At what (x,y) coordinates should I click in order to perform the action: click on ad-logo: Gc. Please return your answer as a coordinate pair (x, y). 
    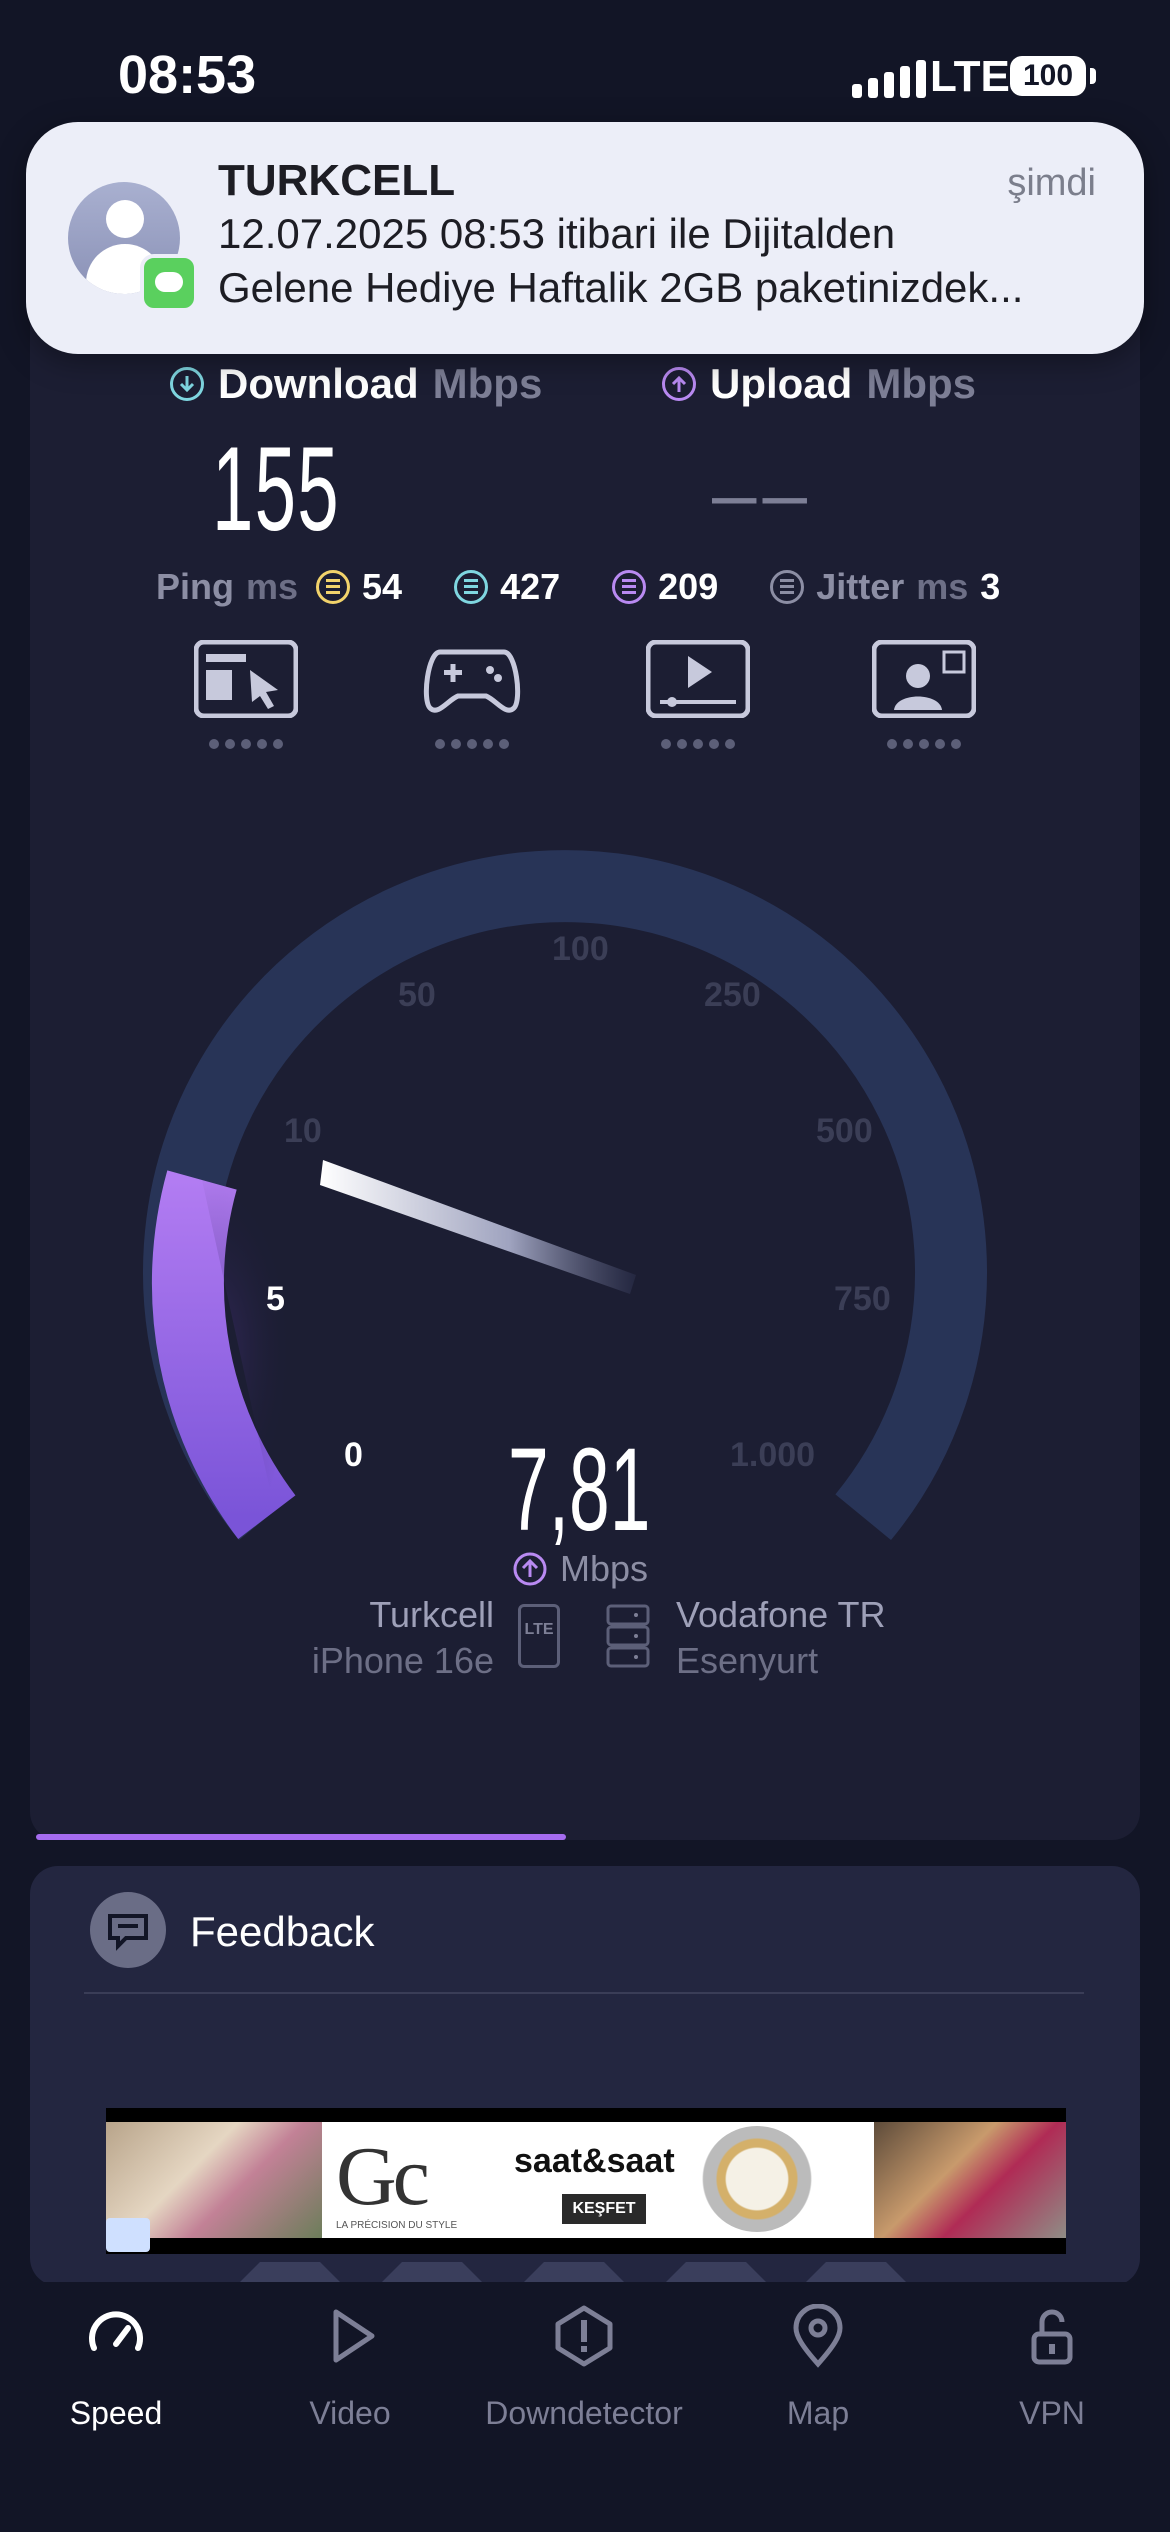
    Looking at the image, I should click on (383, 2176).